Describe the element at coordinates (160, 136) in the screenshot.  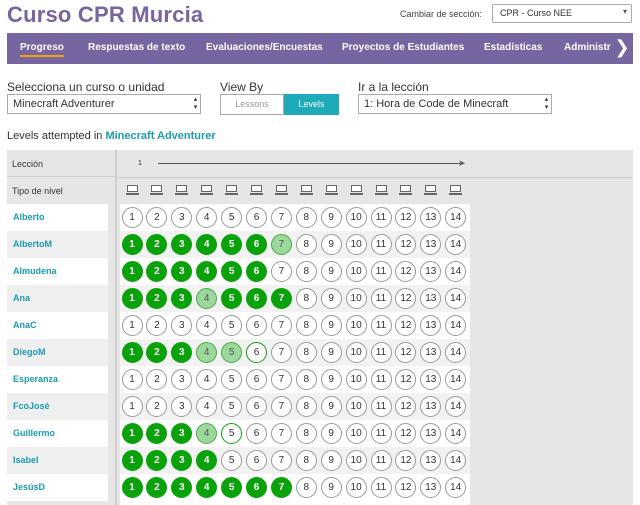
I see `levels-attempted-course-link: Minecraft Adventurer` at that location.